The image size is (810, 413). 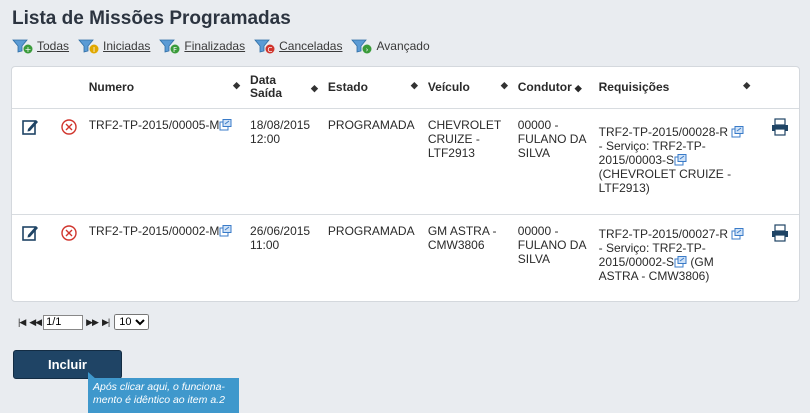 What do you see at coordinates (111, 87) in the screenshot?
I see `col-label: Numero` at bounding box center [111, 87].